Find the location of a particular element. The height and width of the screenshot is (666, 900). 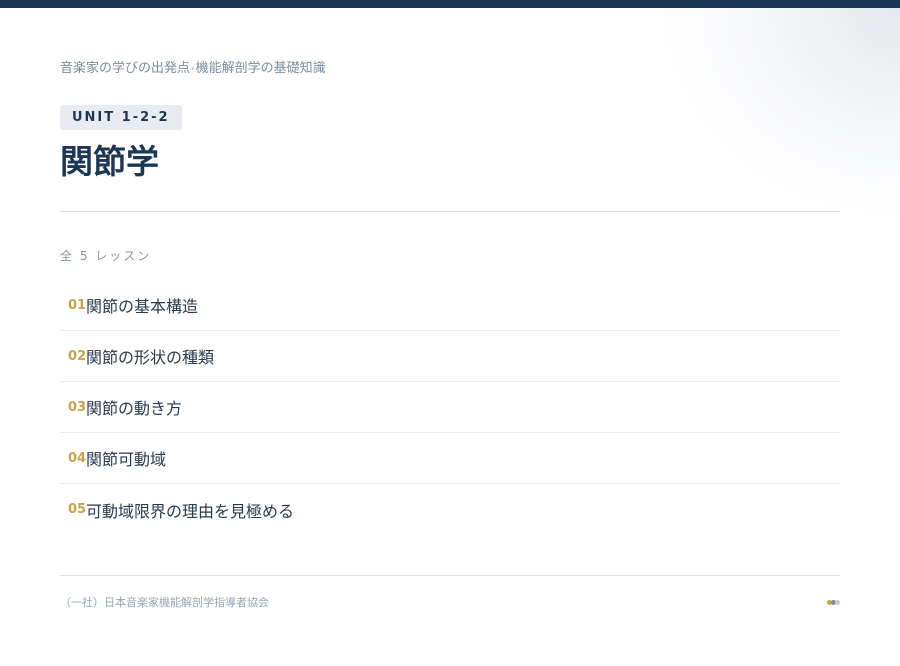

footer-organization: （一社）日本音楽家機能解剖学指導者協会 is located at coordinates (164, 602).